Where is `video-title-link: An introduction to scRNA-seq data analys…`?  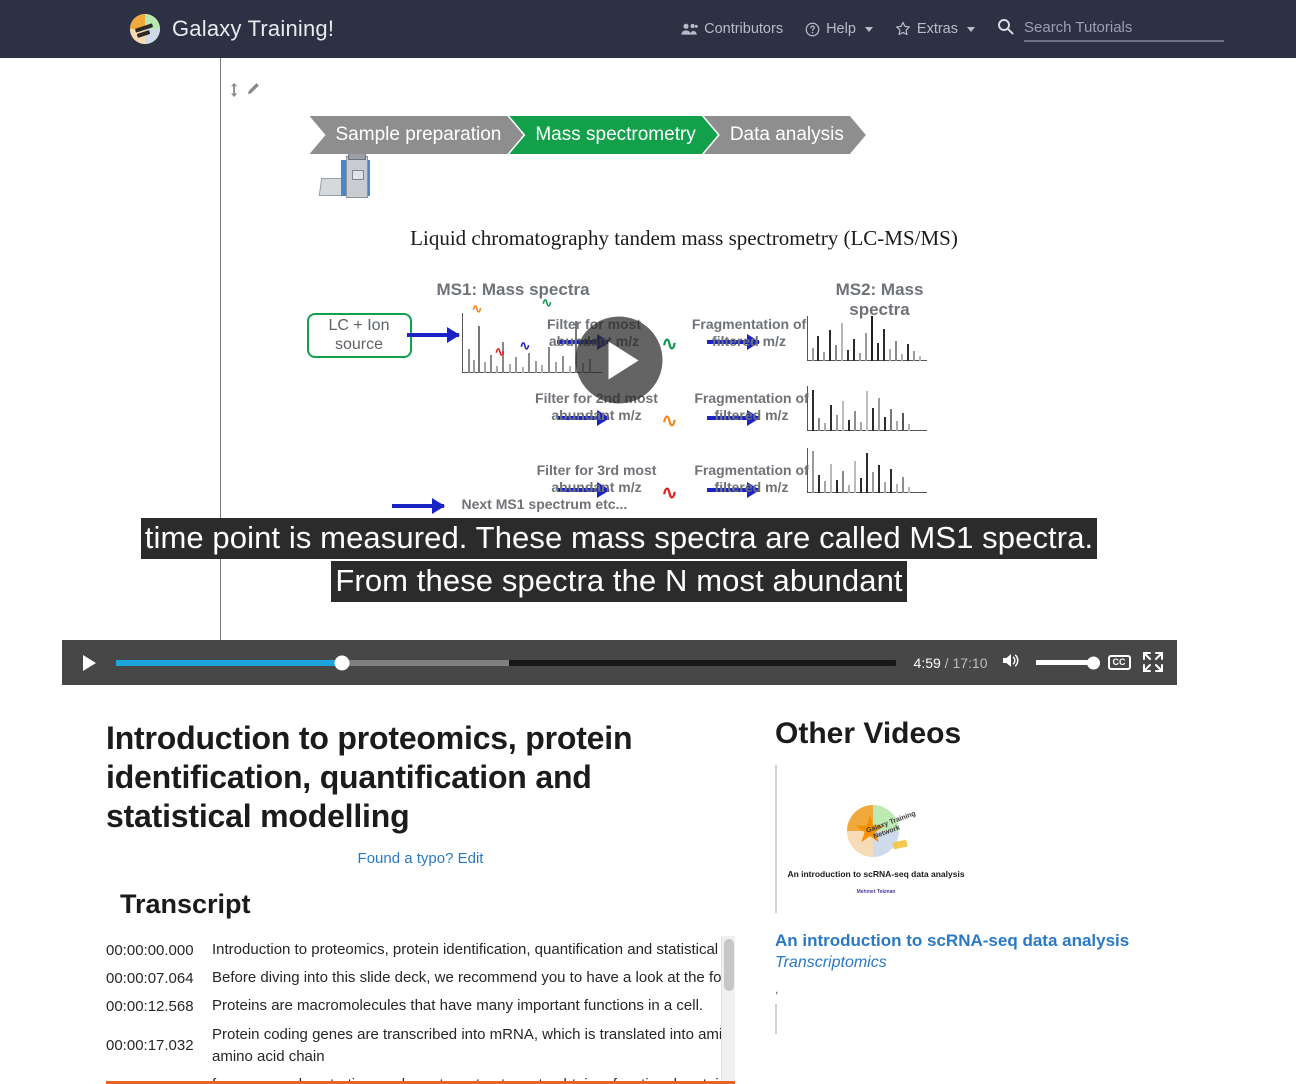 video-title-link: An introduction to scRNA-seq data analys… is located at coordinates (975, 941).